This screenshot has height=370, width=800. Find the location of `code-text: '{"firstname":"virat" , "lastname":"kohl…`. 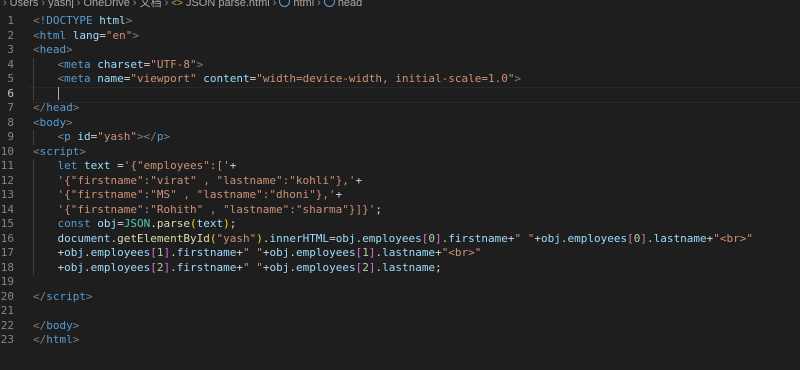

code-text: '{"firstname":"virat" , "lastname":"kohl… is located at coordinates (210, 181).